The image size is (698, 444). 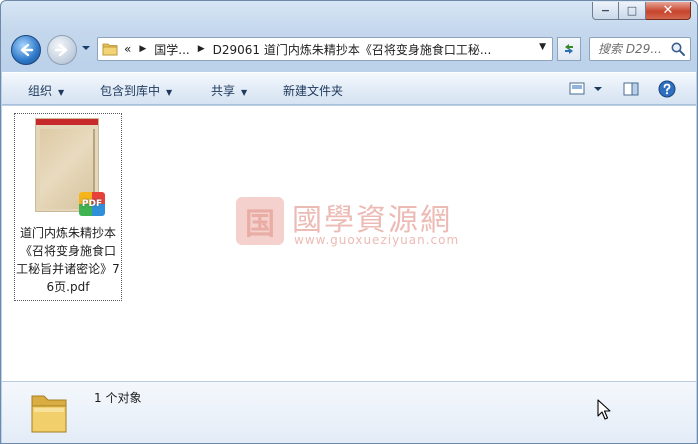 I want to click on refresh-button, so click(x=569, y=49).